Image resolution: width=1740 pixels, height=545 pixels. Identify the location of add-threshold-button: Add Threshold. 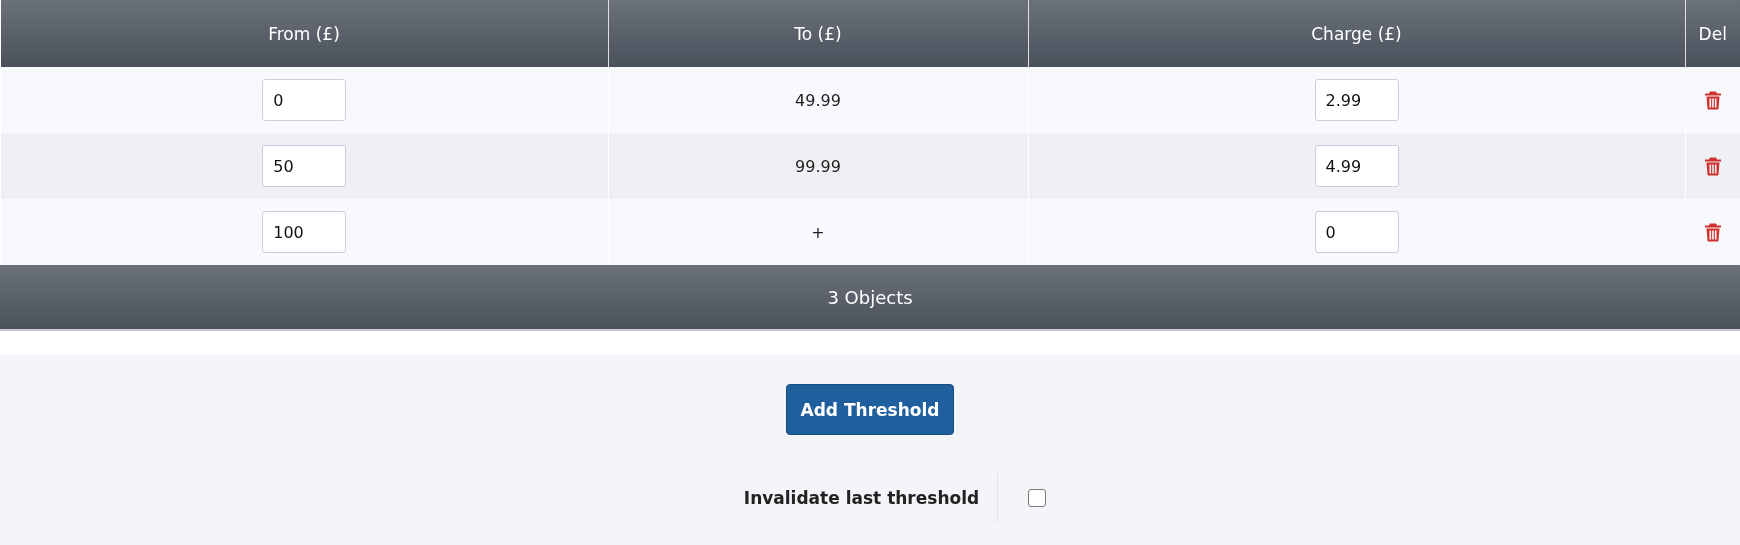
(870, 409).